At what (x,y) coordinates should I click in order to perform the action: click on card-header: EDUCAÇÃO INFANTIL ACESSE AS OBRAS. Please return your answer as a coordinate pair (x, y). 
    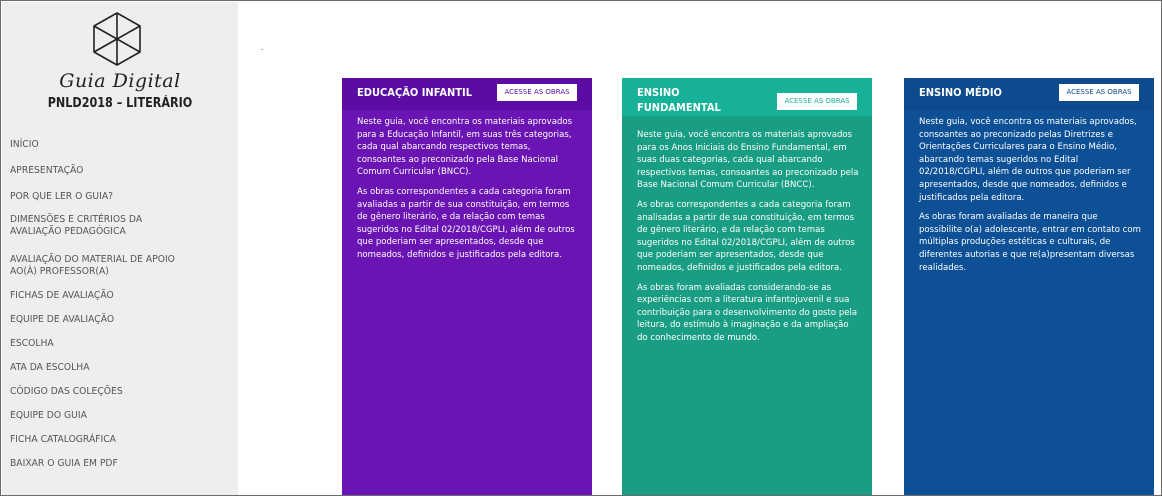
    Looking at the image, I should click on (467, 94).